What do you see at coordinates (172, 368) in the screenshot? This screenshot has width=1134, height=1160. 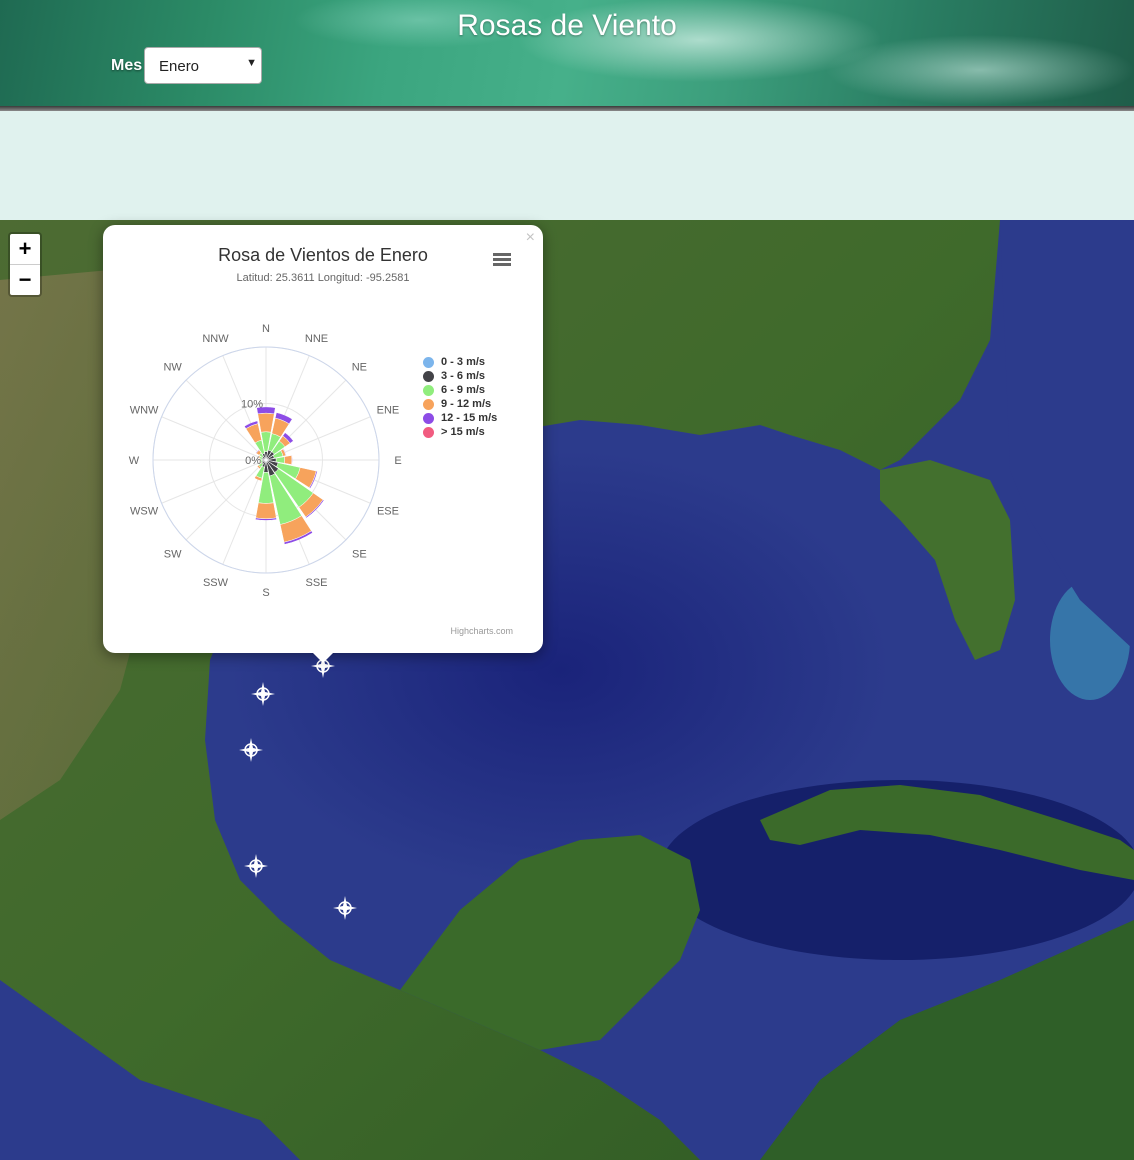 I see `direction-label: NW` at bounding box center [172, 368].